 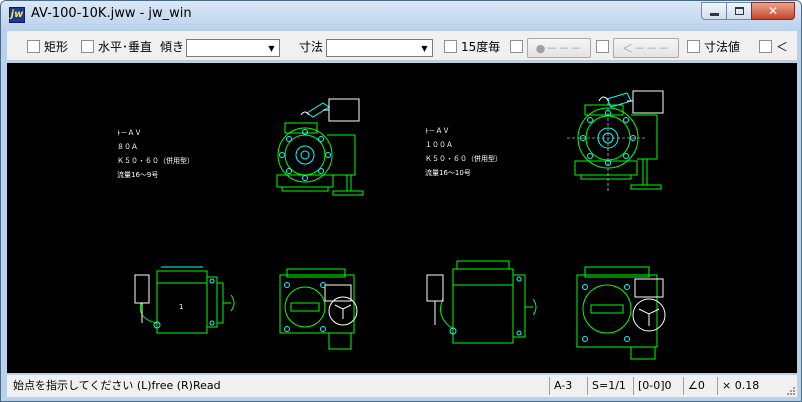 I want to click on angle-indicator: ∠0, so click(x=700, y=386).